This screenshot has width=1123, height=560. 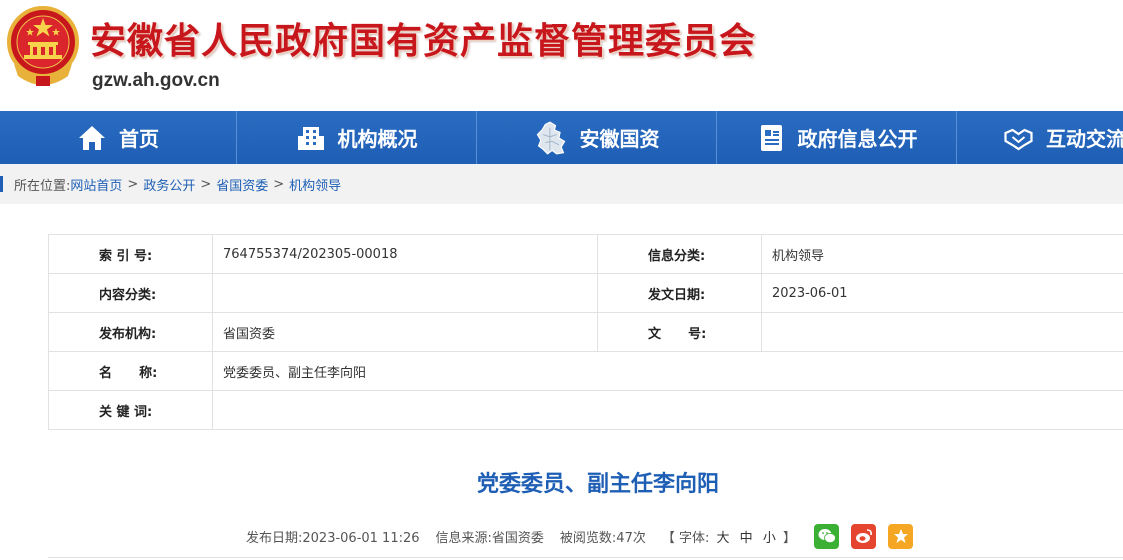 What do you see at coordinates (130, 371) in the screenshot?
I see `name-label: 名 称:` at bounding box center [130, 371].